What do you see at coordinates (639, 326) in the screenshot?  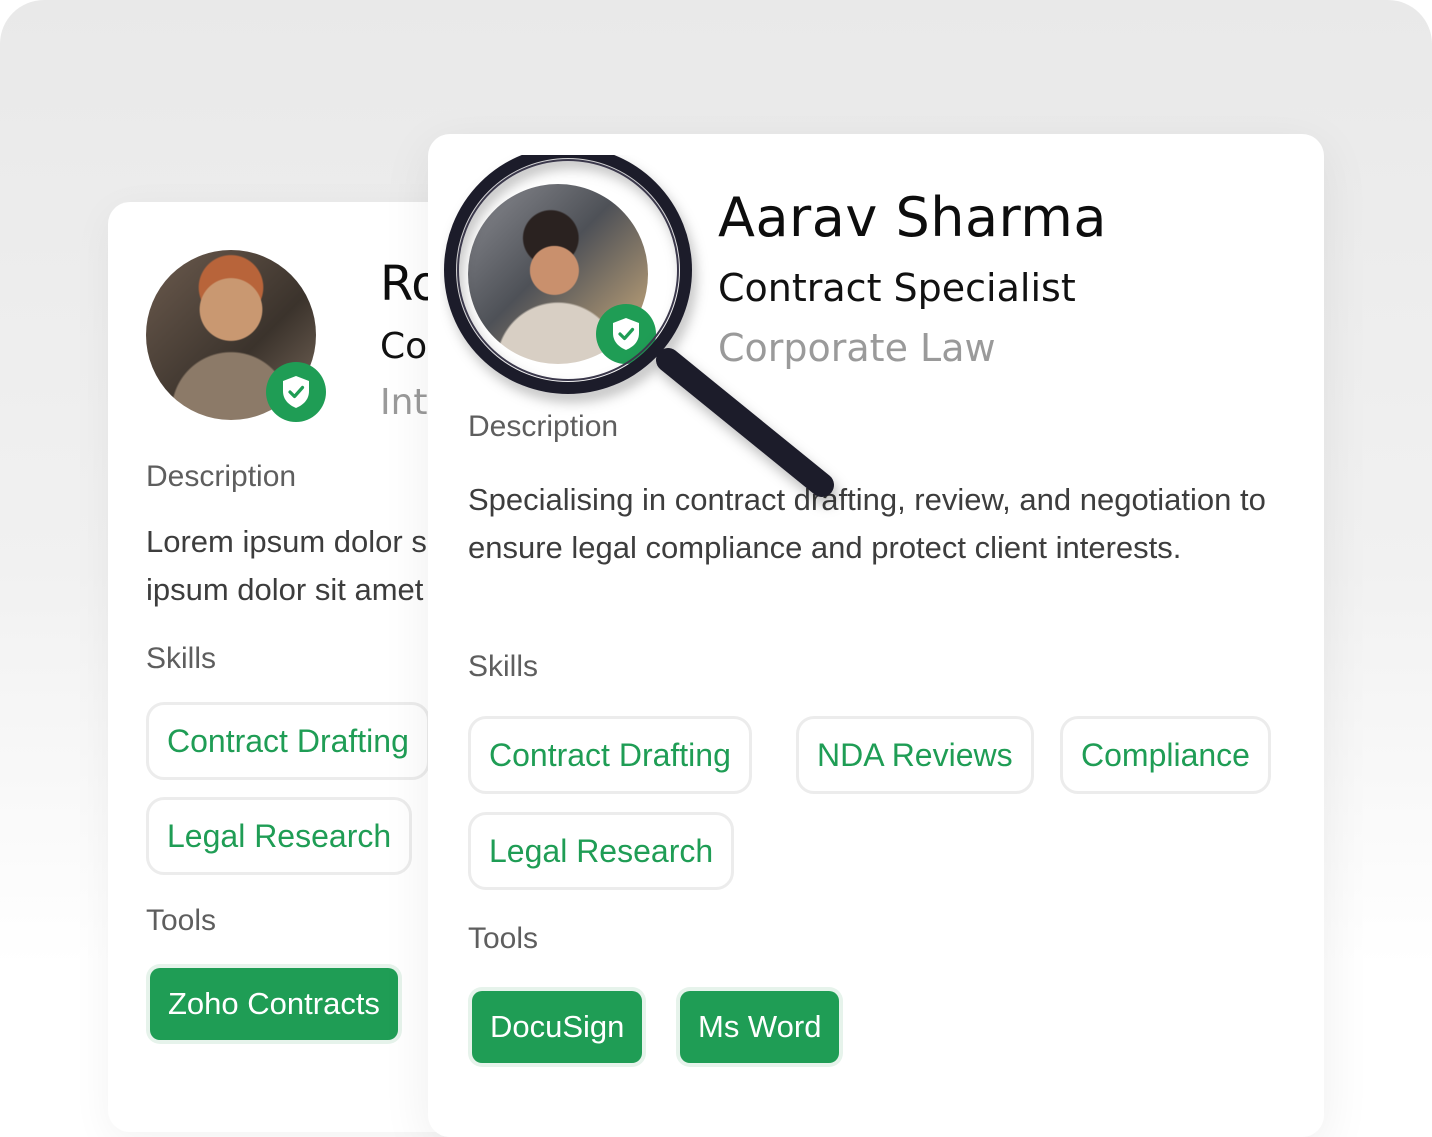 I see `magnifying-glass-icon` at bounding box center [639, 326].